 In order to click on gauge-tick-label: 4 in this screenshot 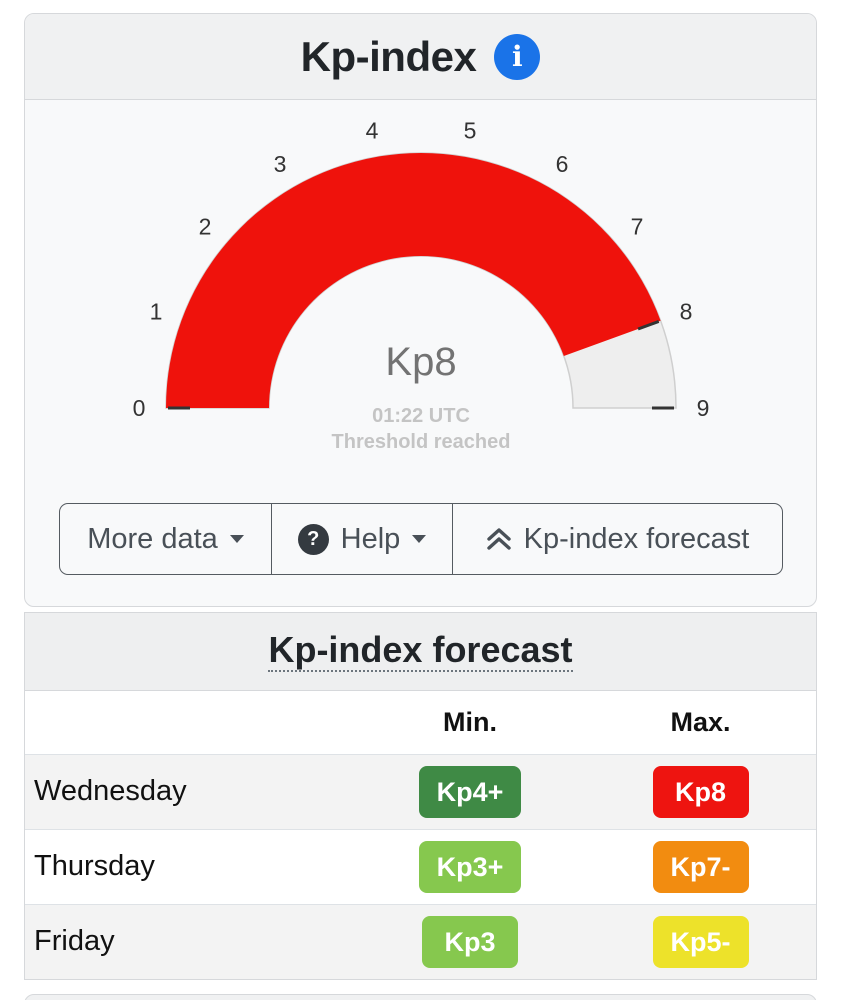, I will do `click(372, 130)`.